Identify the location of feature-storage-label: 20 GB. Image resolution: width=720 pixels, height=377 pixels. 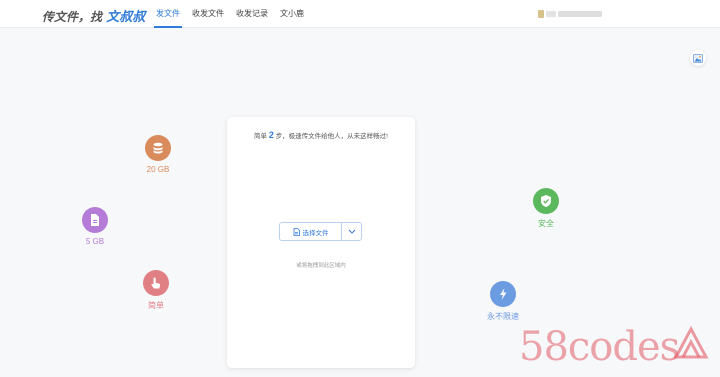
(158, 169).